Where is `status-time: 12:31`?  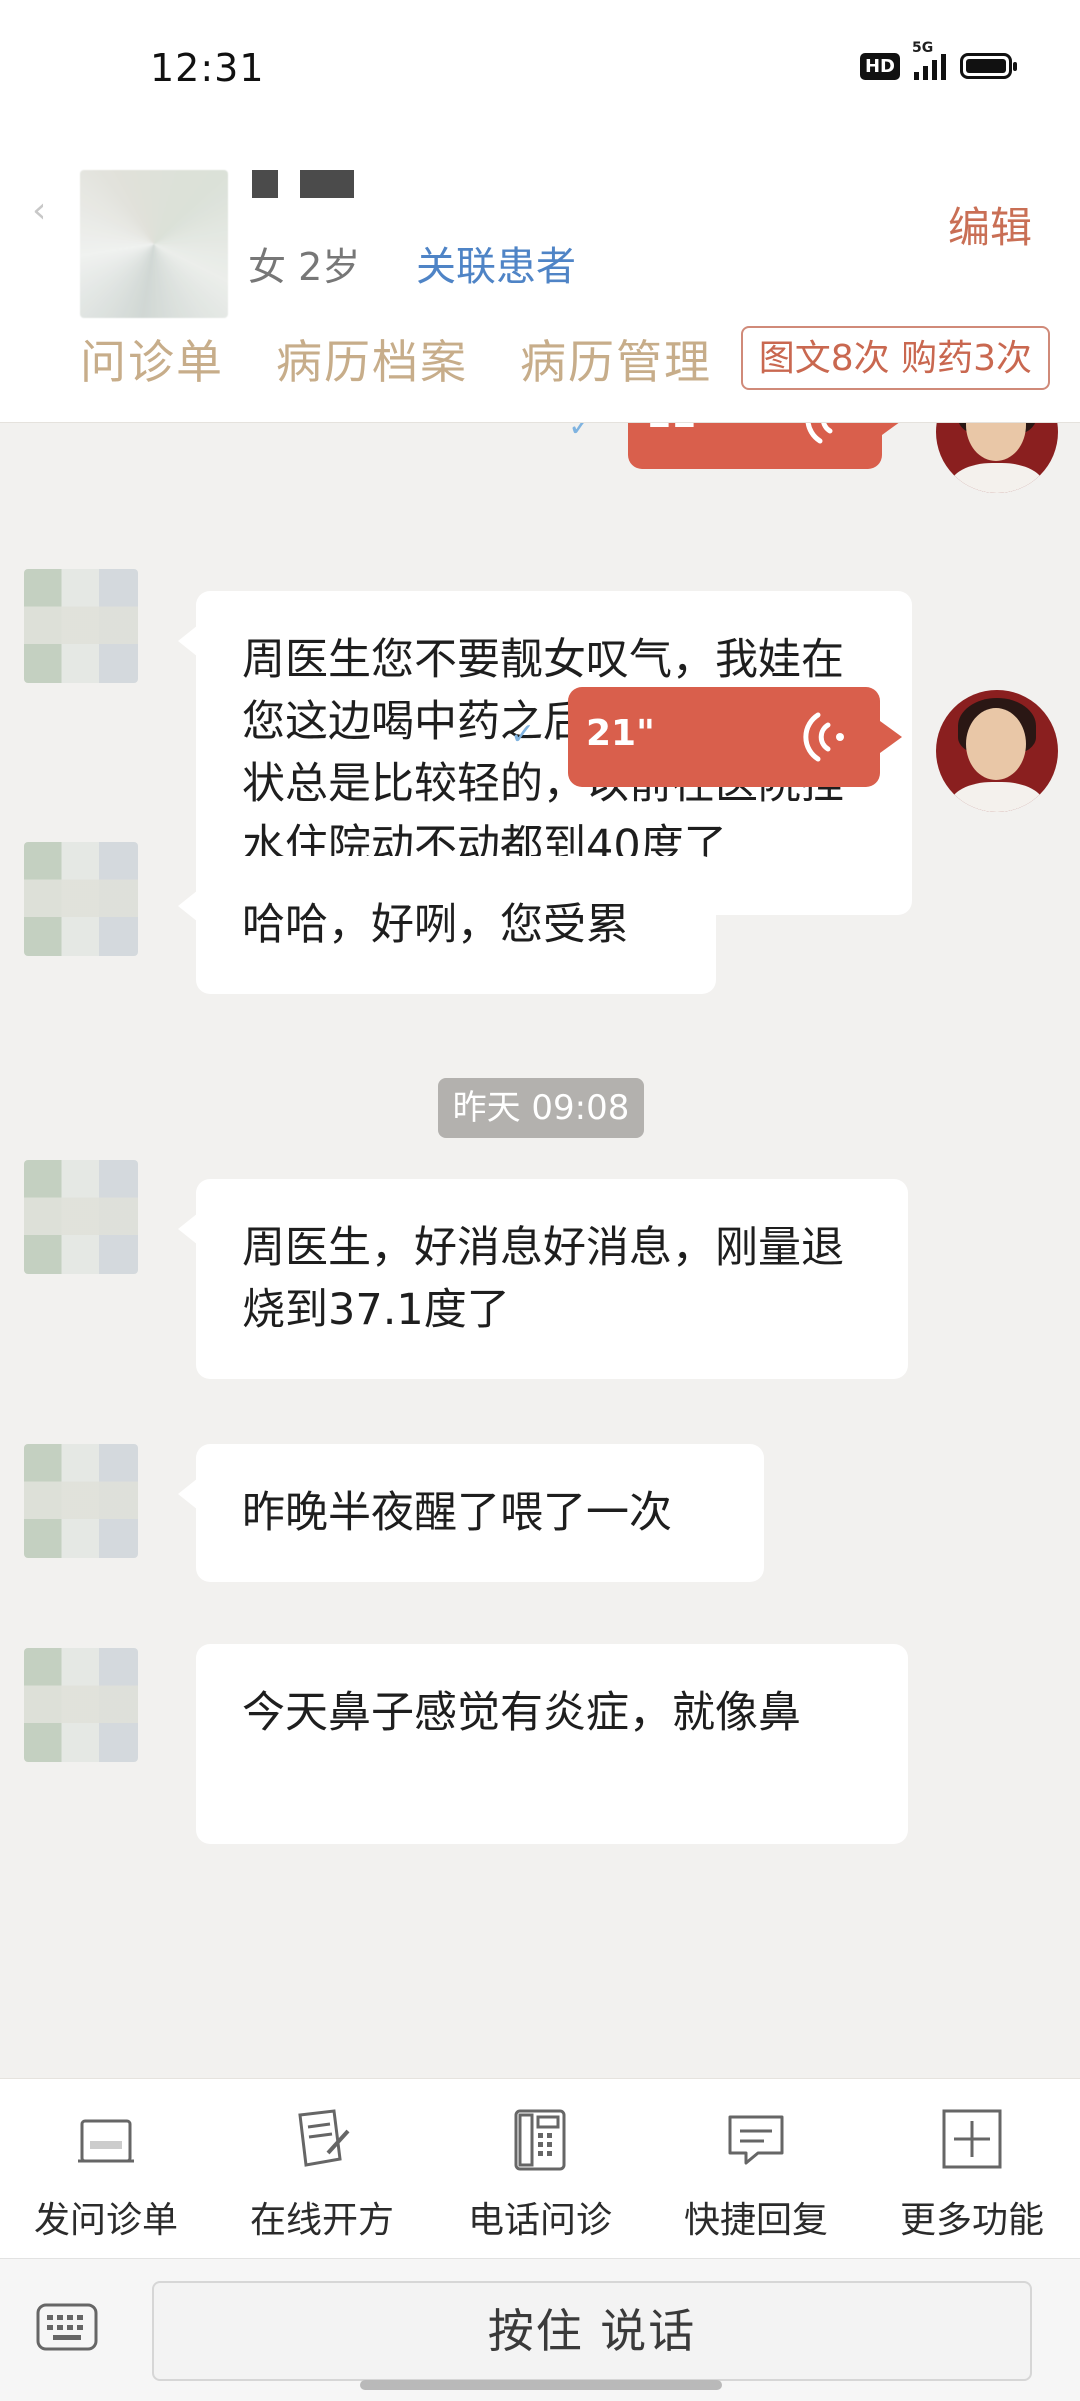 status-time: 12:31 is located at coordinates (207, 68).